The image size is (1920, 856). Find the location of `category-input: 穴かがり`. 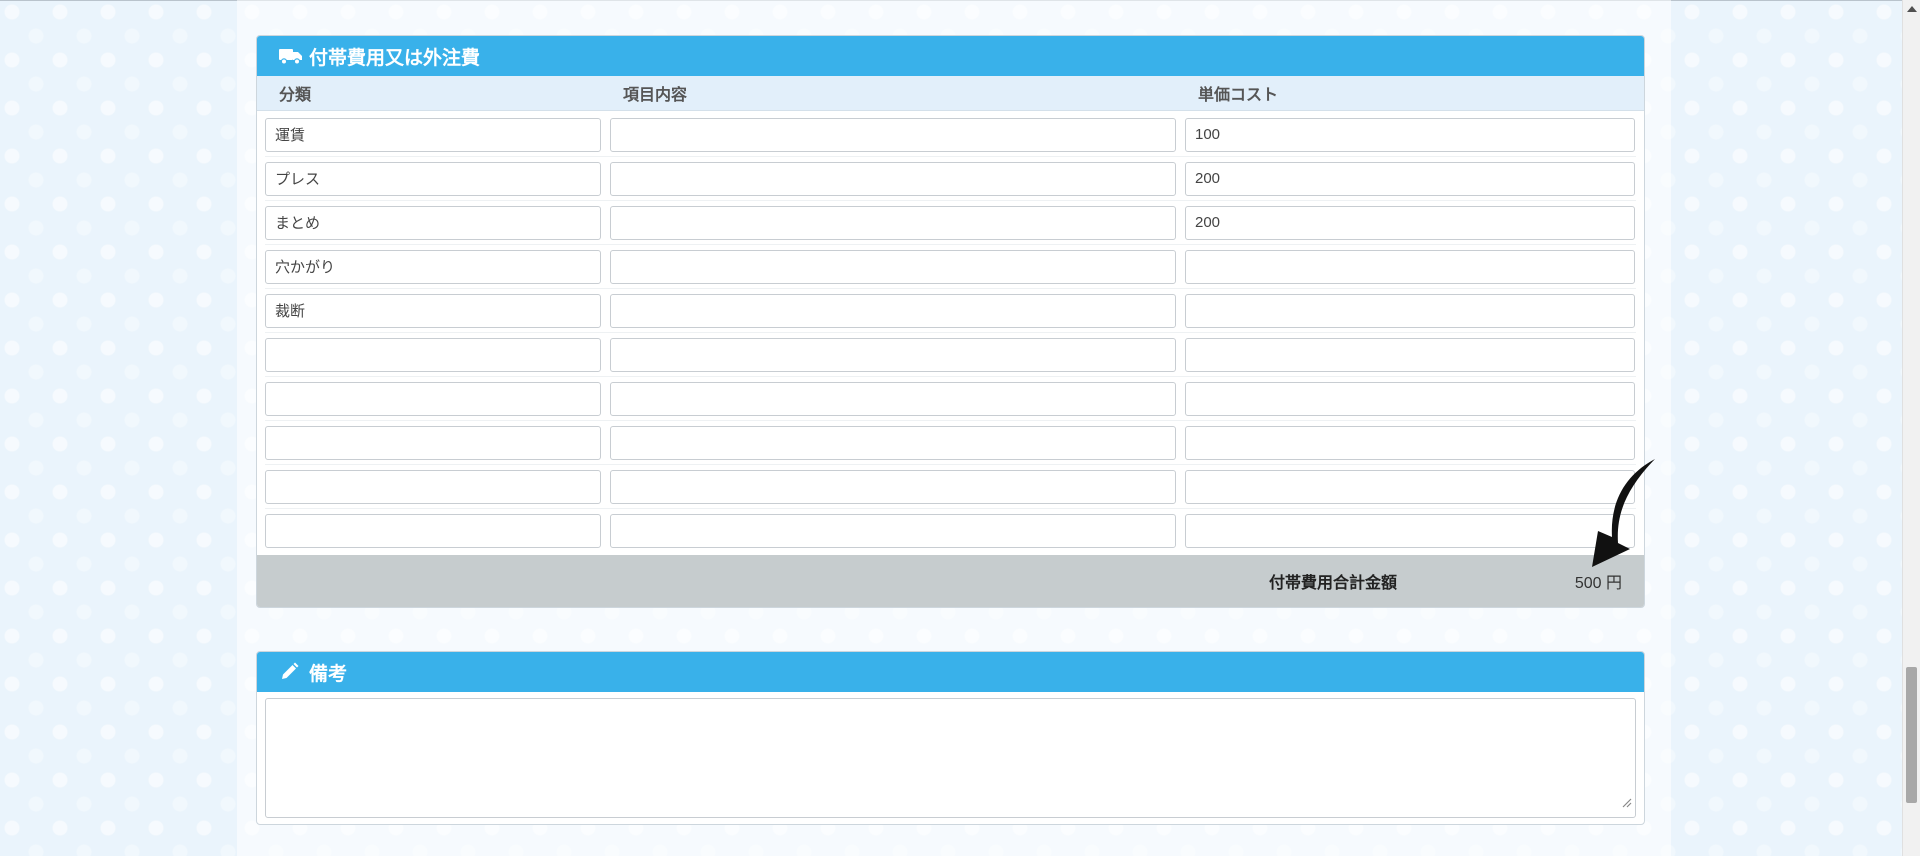

category-input: 穴かがり is located at coordinates (433, 266).